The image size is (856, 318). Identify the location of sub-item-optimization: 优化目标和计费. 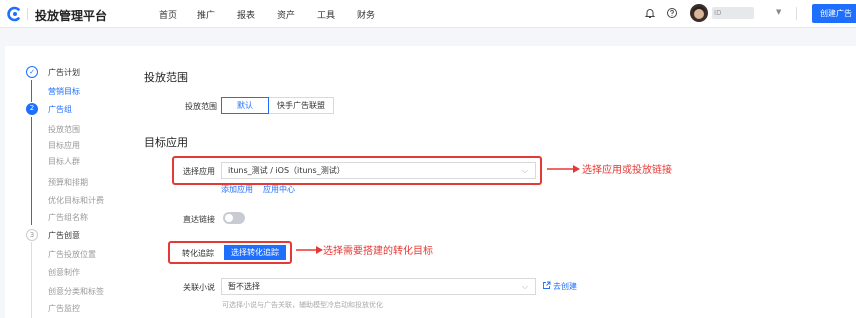
(76, 200).